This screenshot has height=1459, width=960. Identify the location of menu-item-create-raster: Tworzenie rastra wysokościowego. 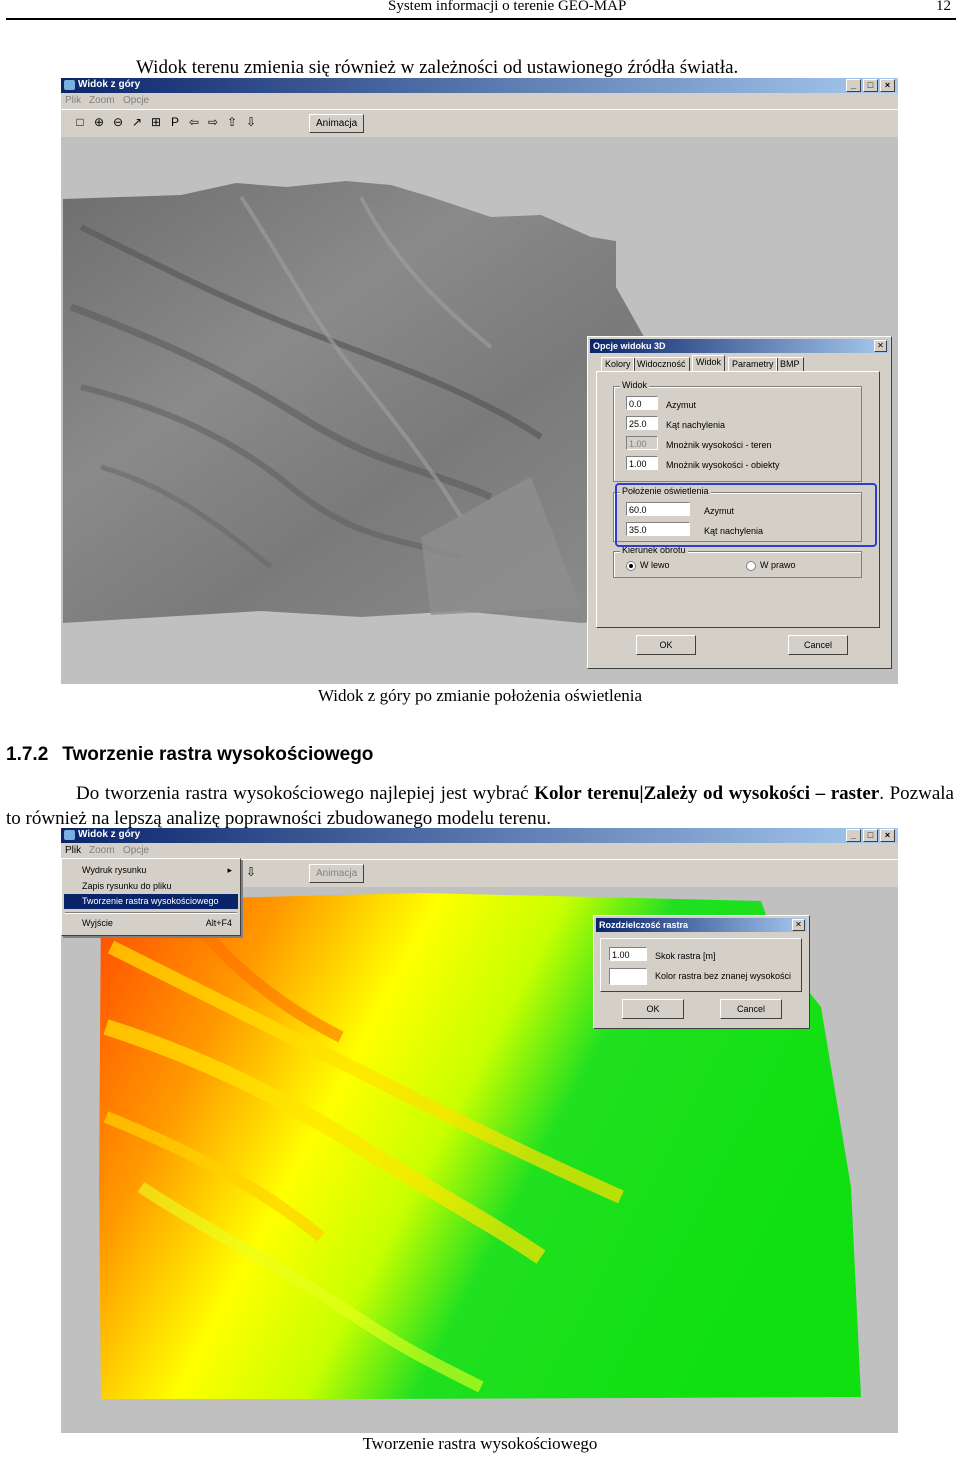
(151, 901).